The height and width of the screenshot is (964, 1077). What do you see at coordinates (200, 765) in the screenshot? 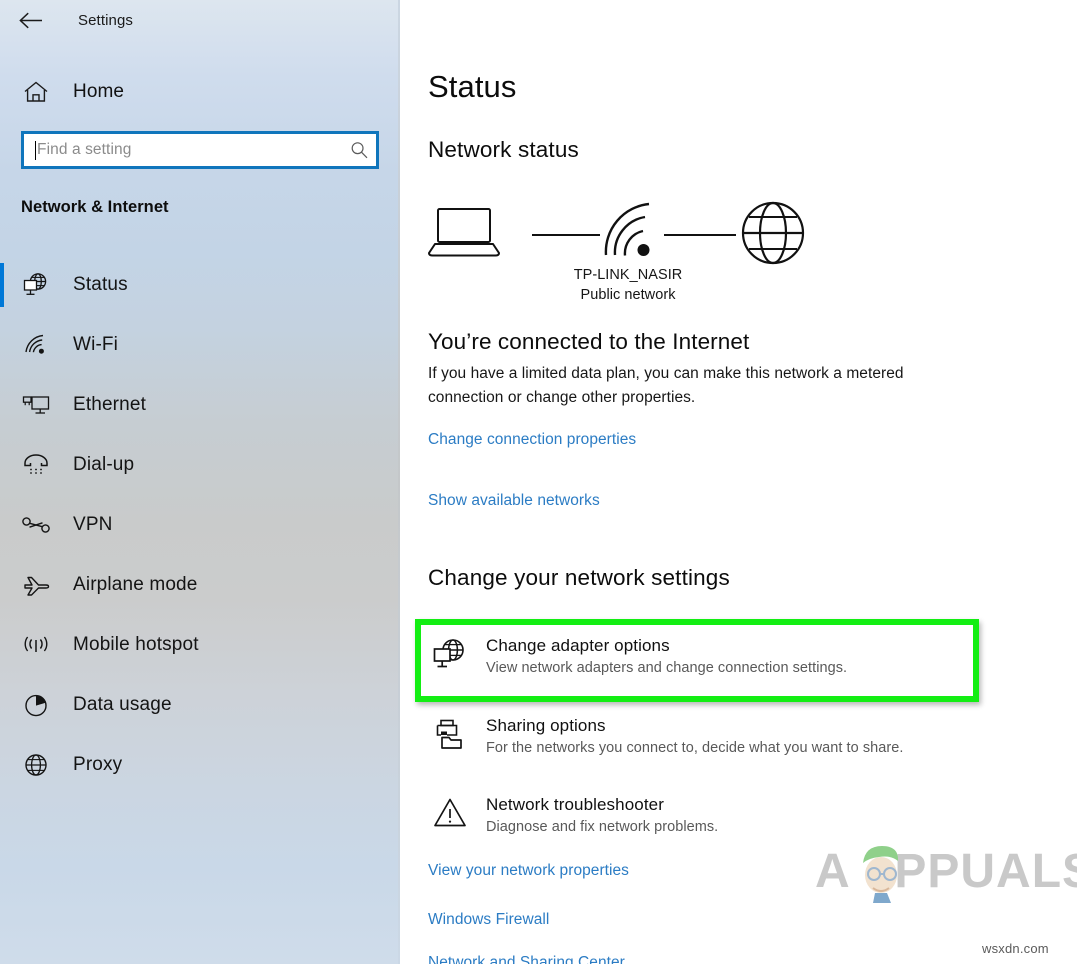
I see `sidebar-item-proxy: Proxy` at bounding box center [200, 765].